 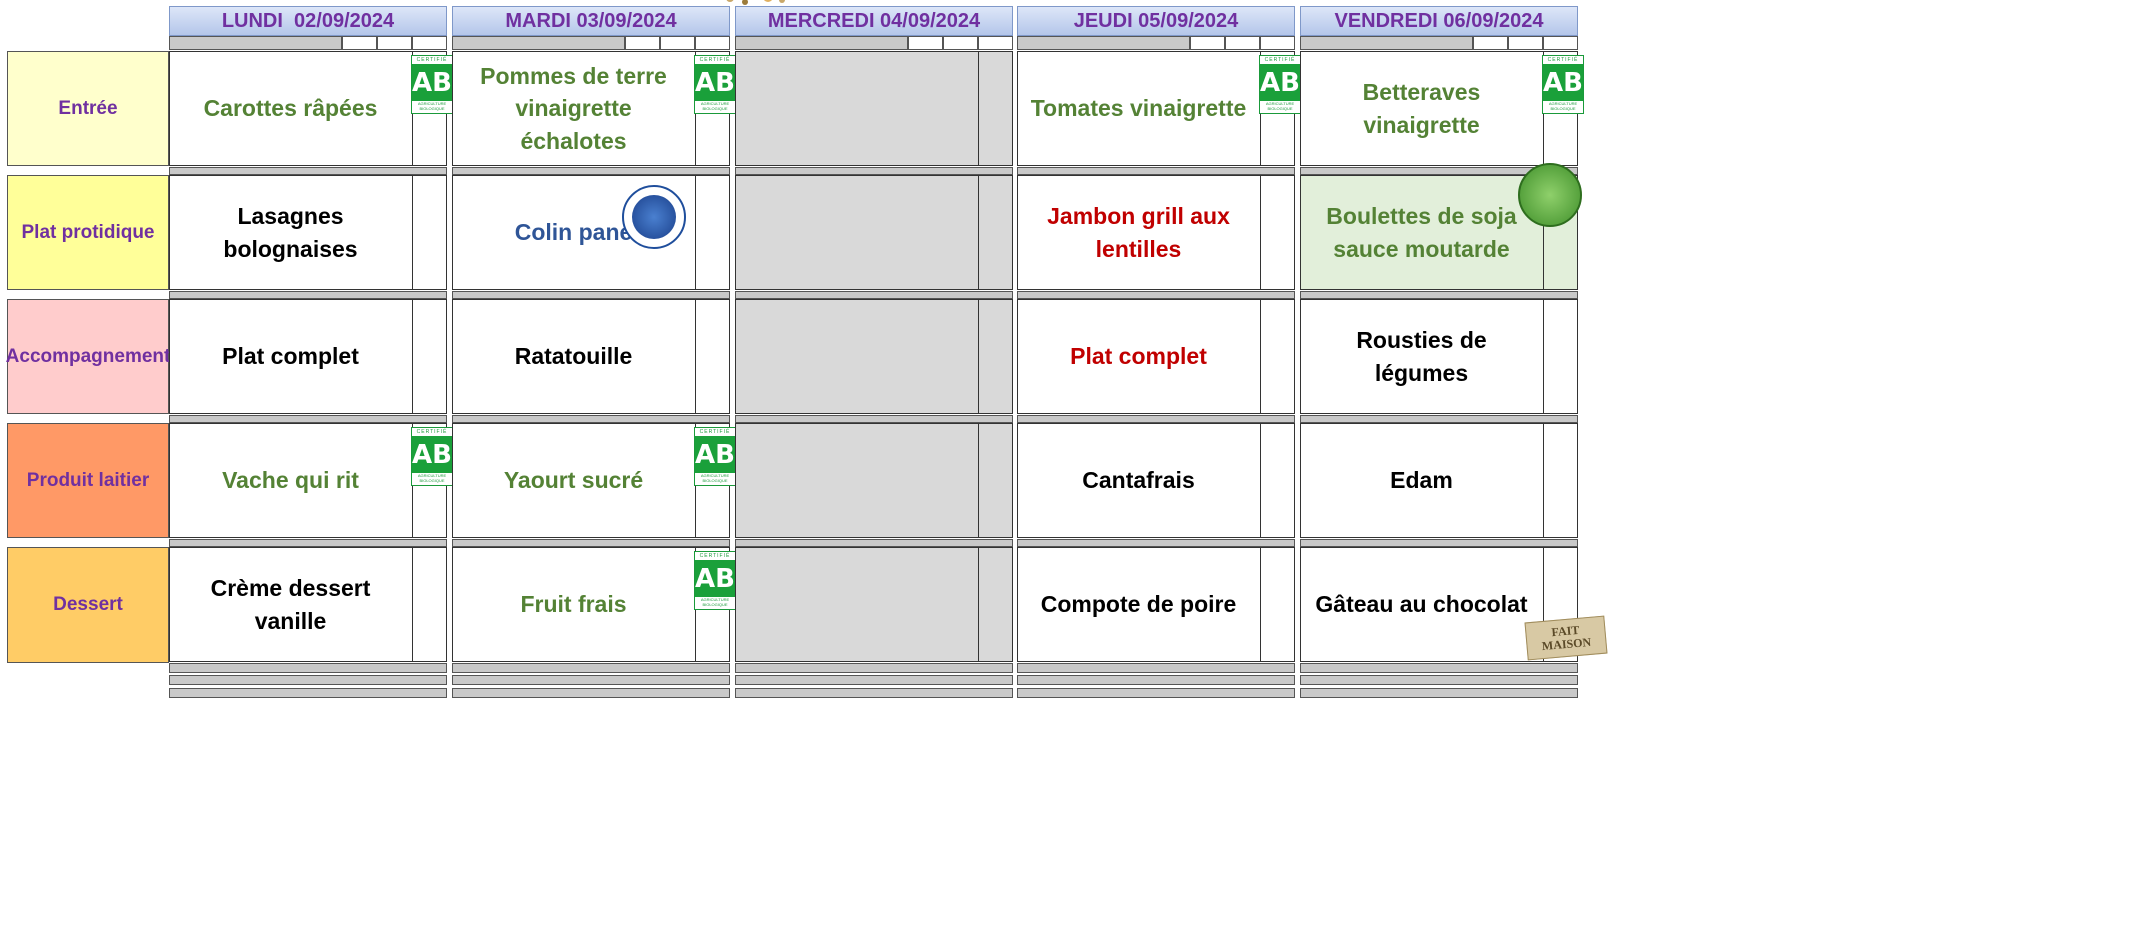 I want to click on category-label: Produit laitier, so click(x=88, y=480).